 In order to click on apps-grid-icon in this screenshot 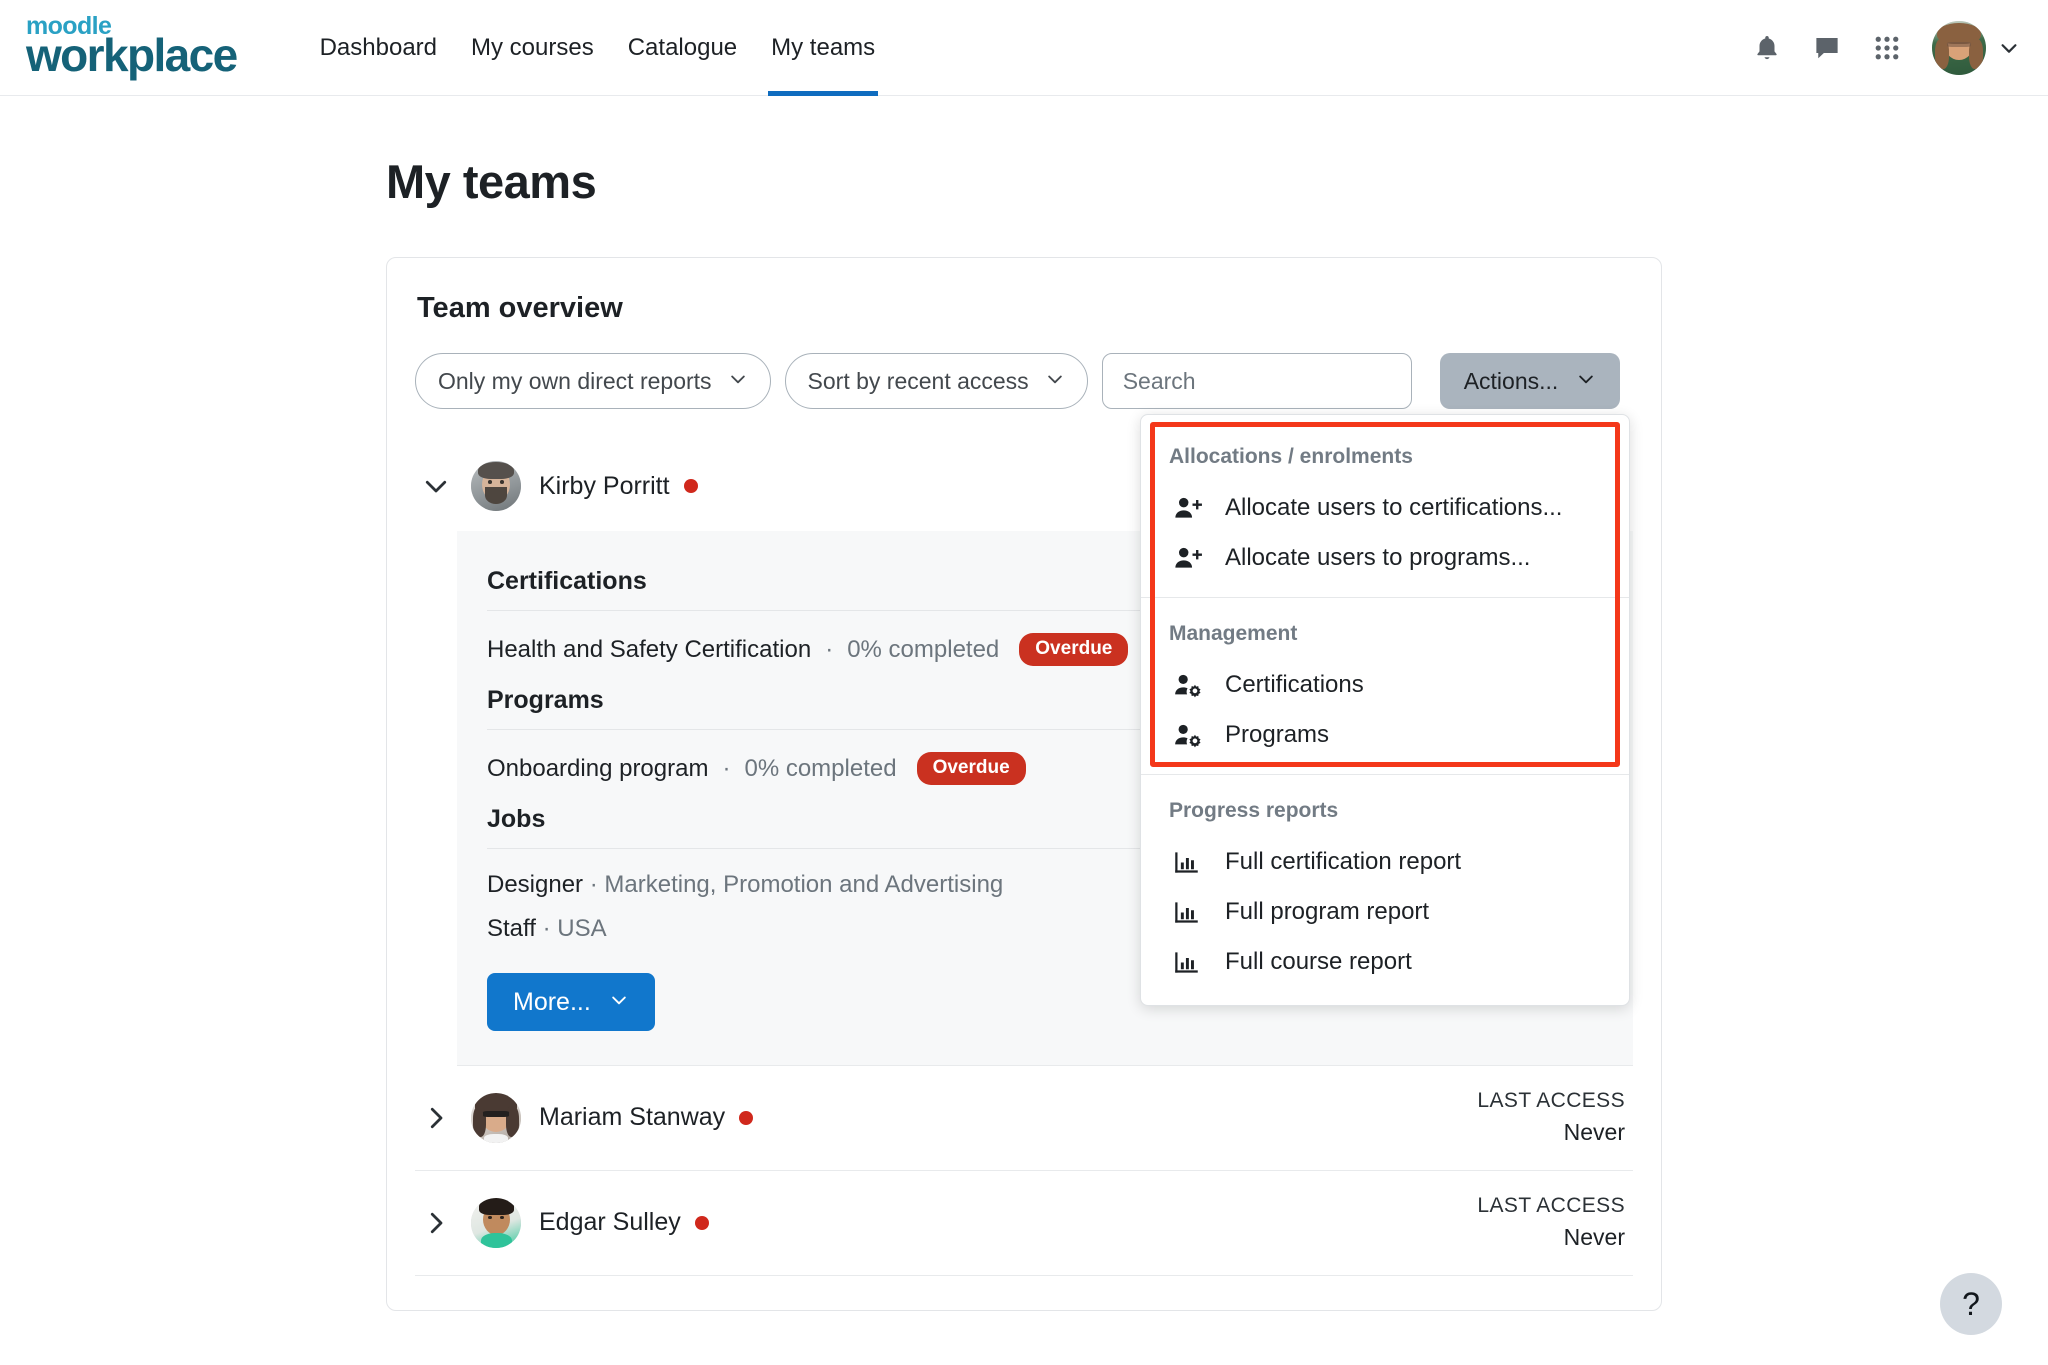, I will do `click(1887, 48)`.